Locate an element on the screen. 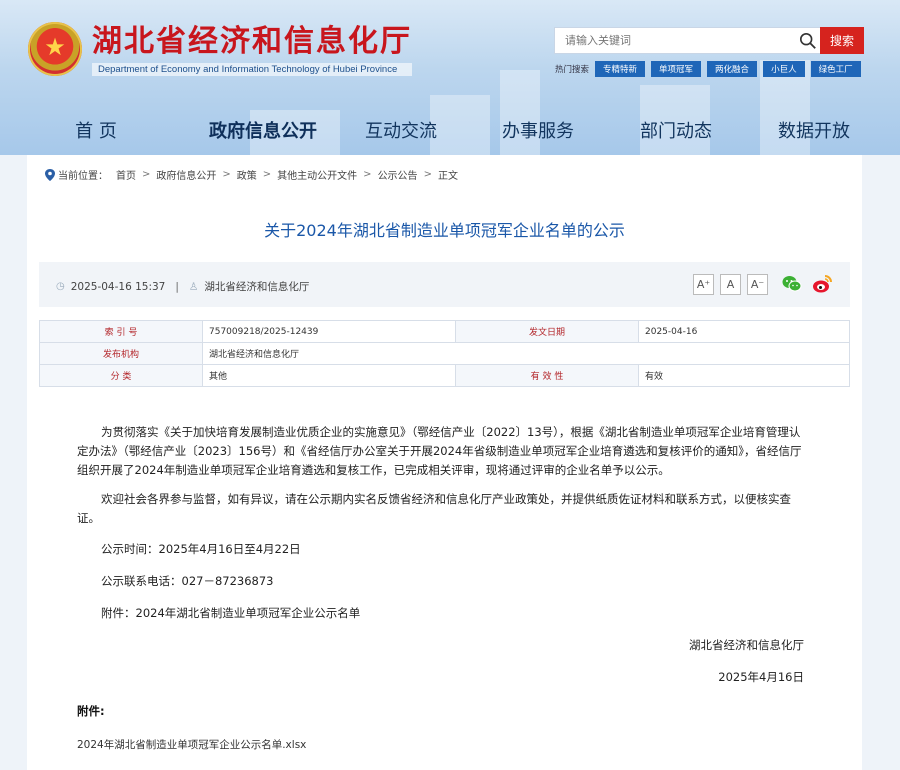 This screenshot has width=900, height=770. site-title: 湖北省经济和信息化厅 is located at coordinates (252, 41).